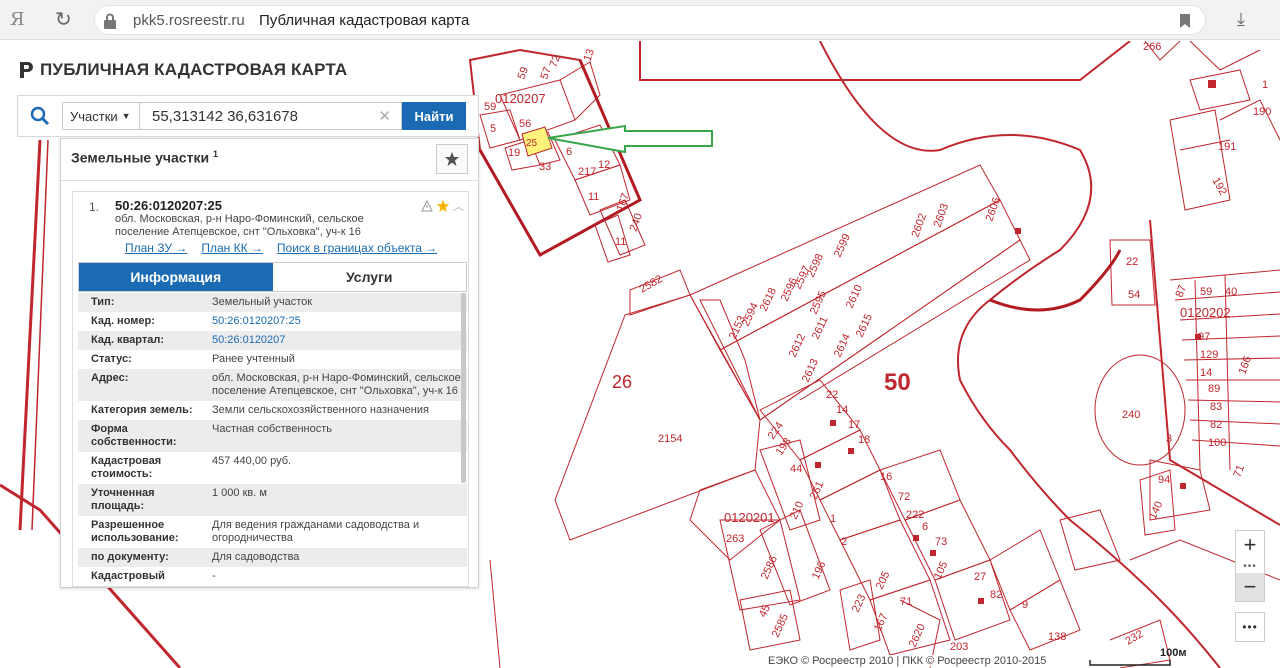 The height and width of the screenshot is (668, 1280). What do you see at coordinates (369, 277) in the screenshot?
I see `tab-services: Услуги` at bounding box center [369, 277].